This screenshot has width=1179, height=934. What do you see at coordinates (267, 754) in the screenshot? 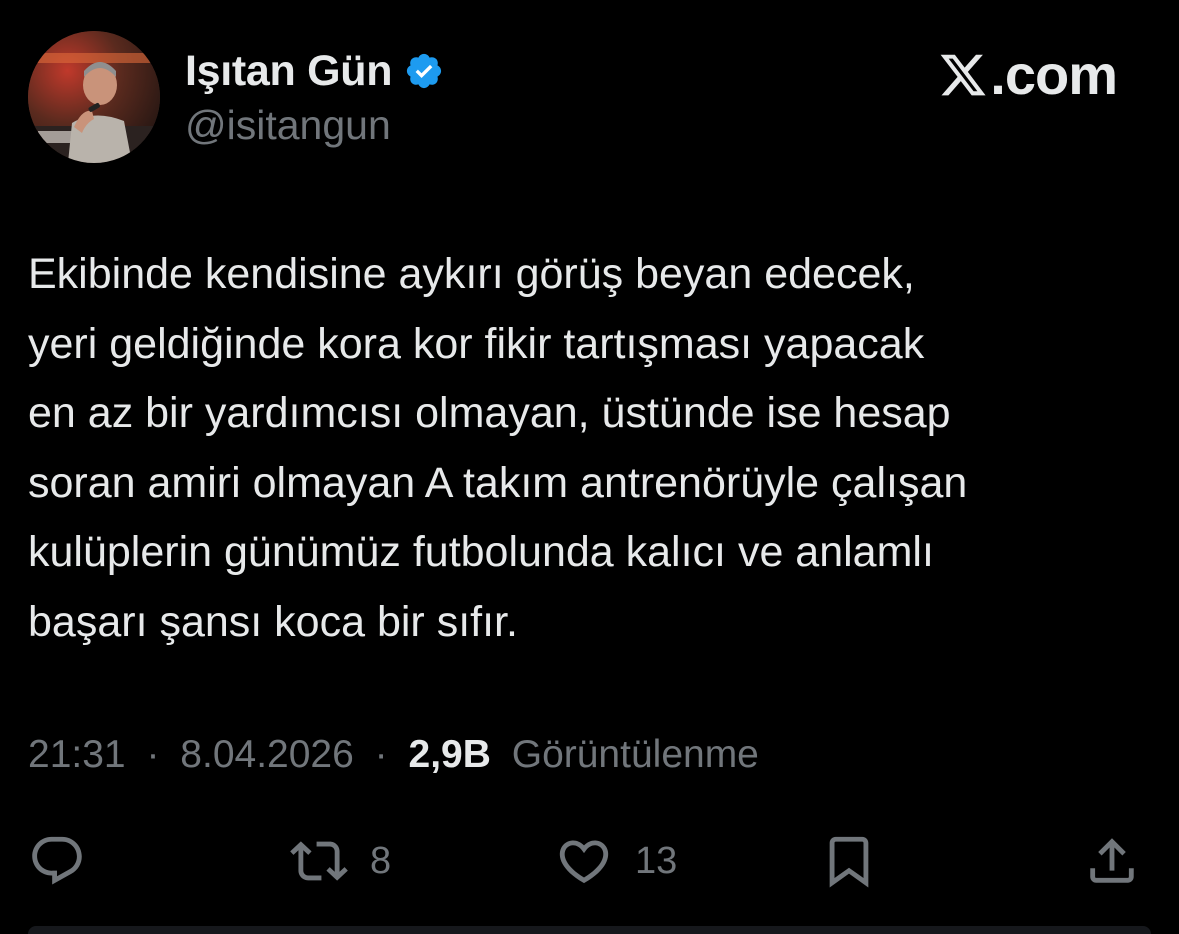
I see `tweet-date: 8.04.2026` at bounding box center [267, 754].